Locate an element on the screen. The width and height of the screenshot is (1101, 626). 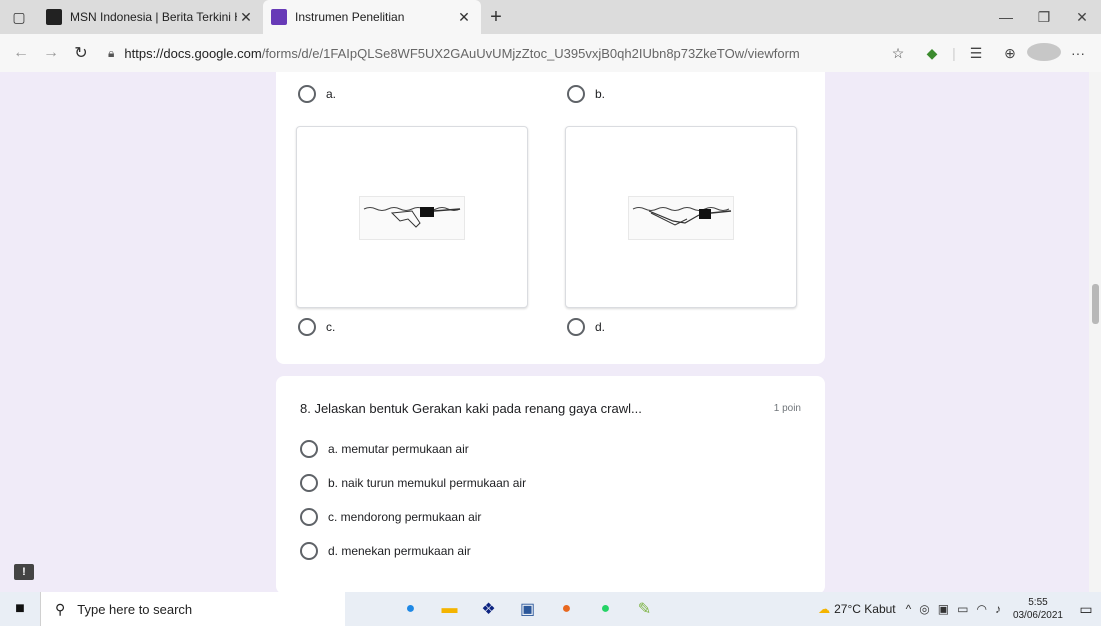
feedback-icon: ! is located at coordinates (24, 572).